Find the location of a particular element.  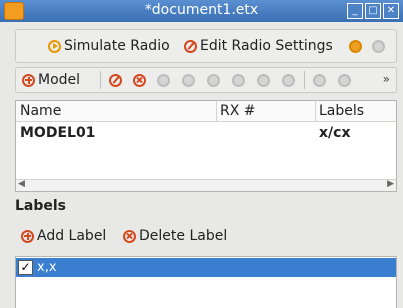

download-icon is located at coordinates (288, 80).